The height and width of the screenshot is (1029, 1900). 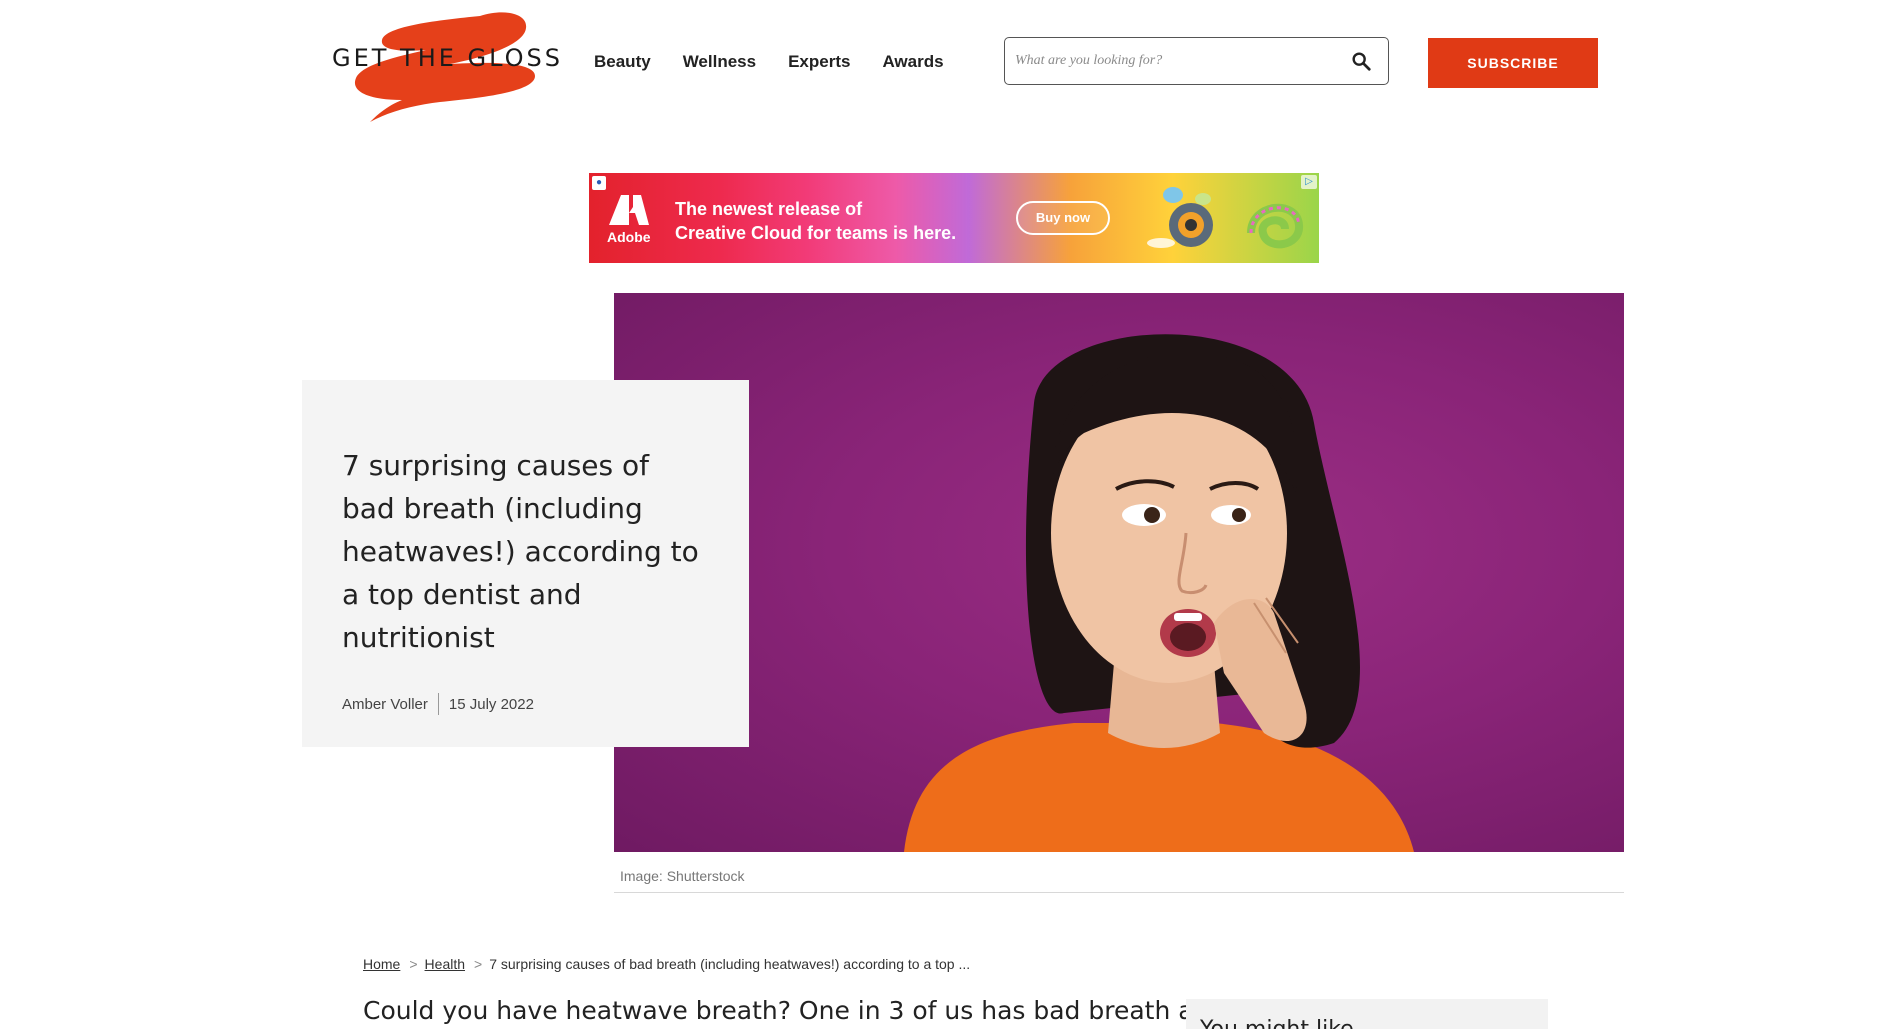 I want to click on caption-divider, so click(x=1119, y=892).